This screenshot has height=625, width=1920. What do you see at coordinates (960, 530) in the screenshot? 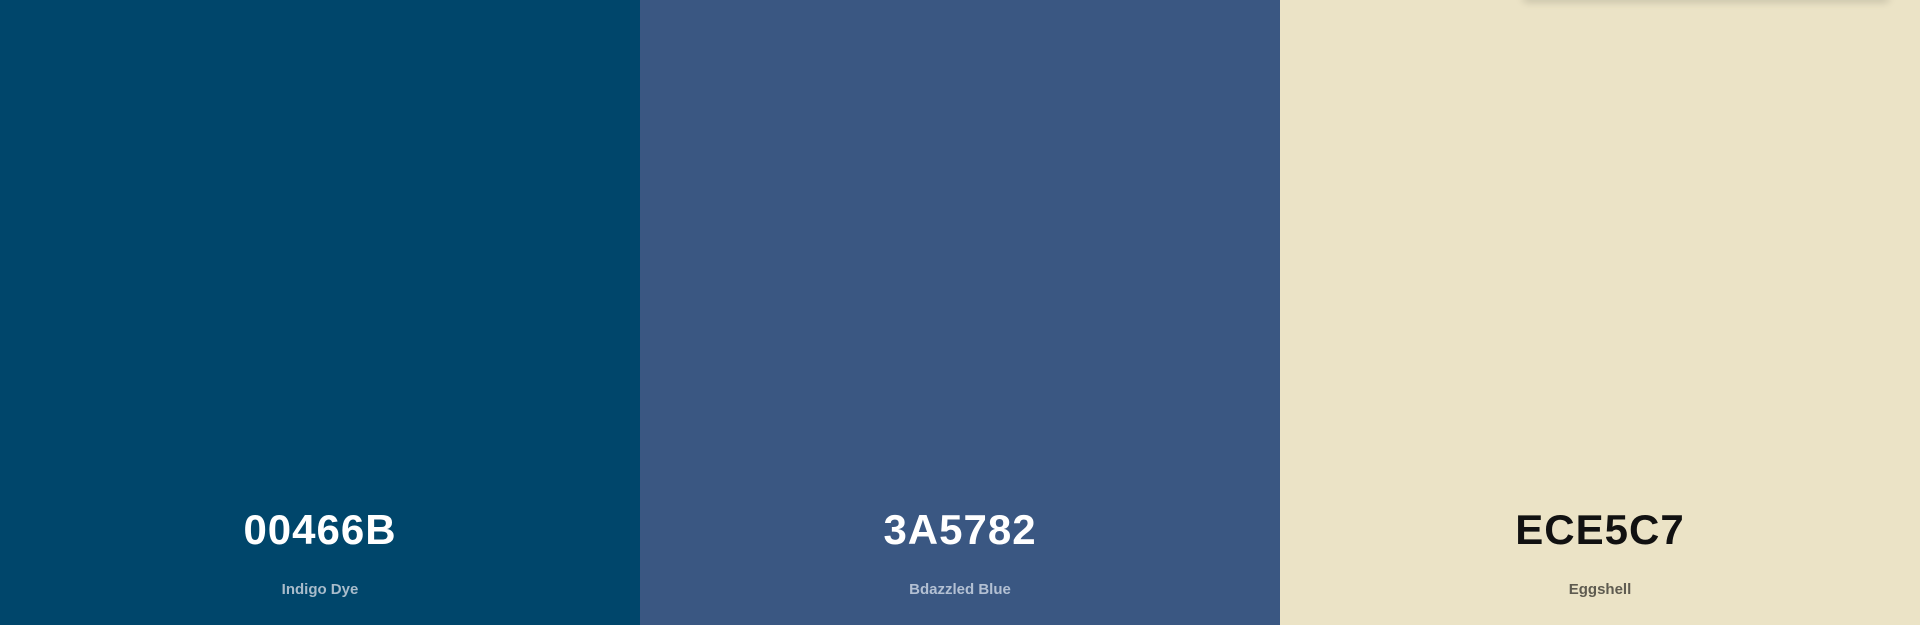
I see `swatch-hex-code: 3A5782` at bounding box center [960, 530].